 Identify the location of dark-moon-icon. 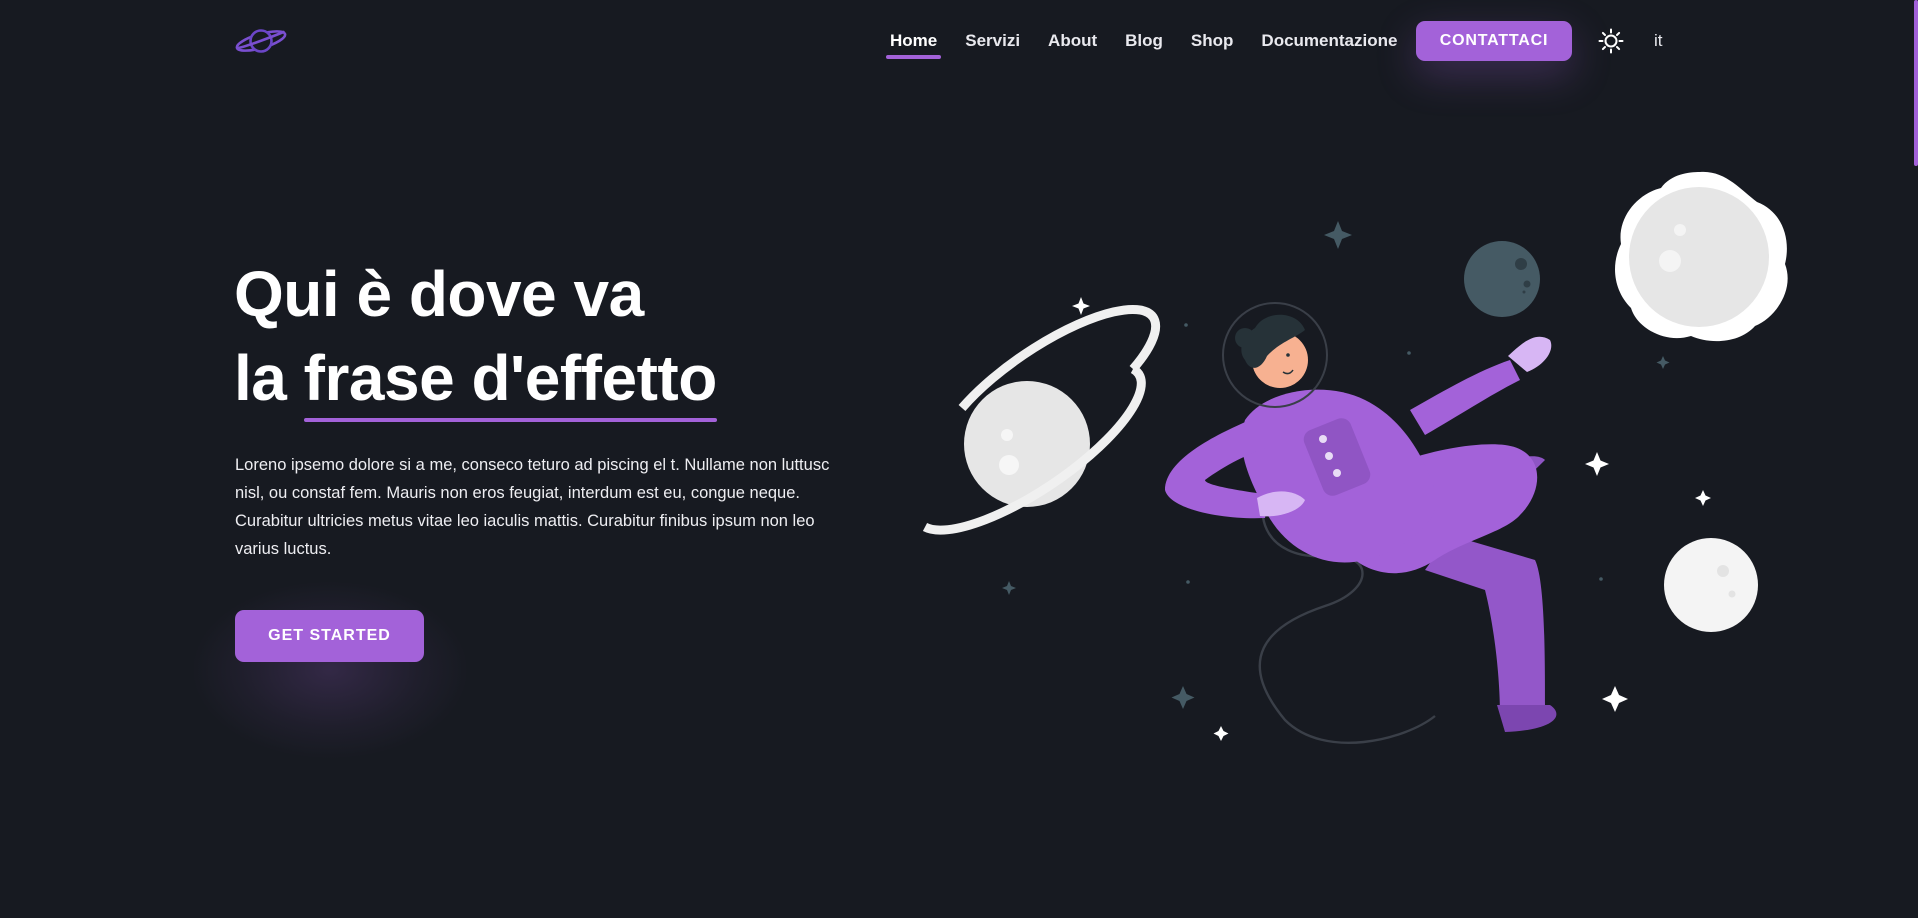
(1502, 279).